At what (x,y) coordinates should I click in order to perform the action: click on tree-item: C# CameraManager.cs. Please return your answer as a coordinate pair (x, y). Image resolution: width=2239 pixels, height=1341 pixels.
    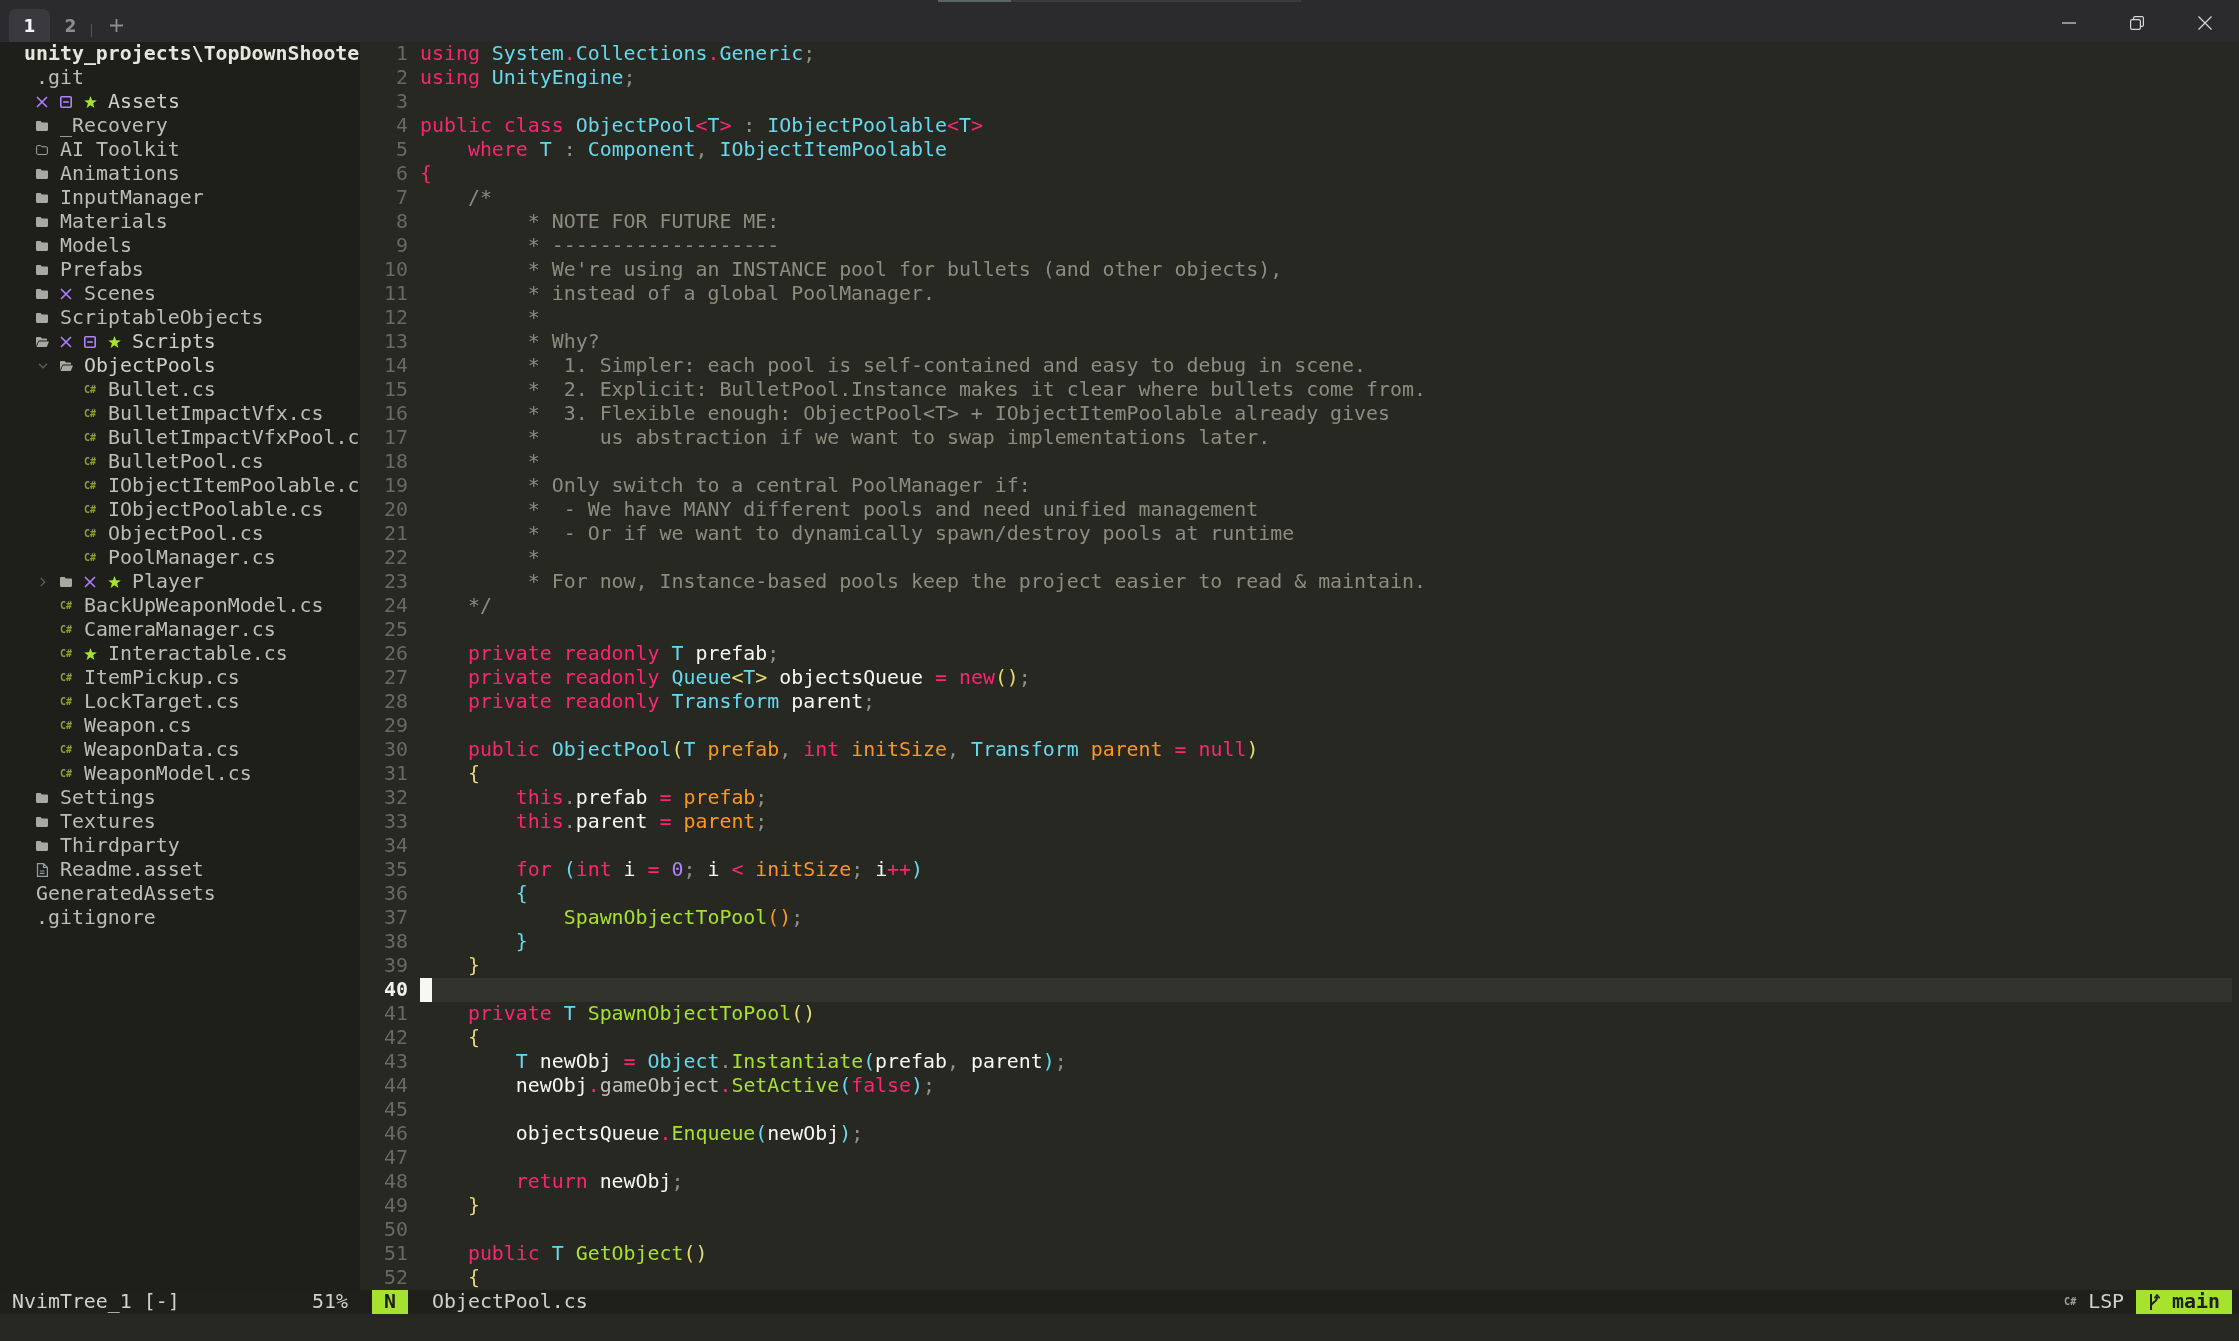
    Looking at the image, I should click on (168, 630).